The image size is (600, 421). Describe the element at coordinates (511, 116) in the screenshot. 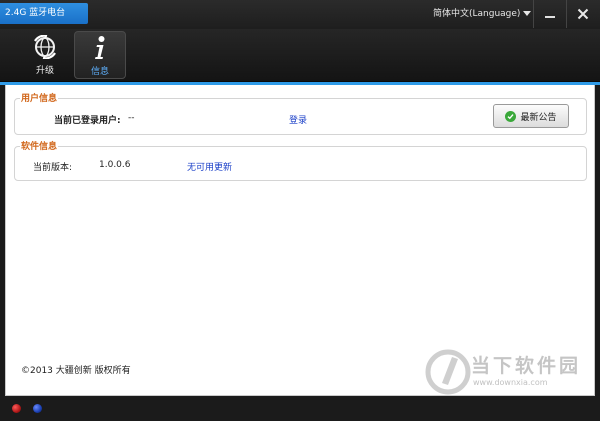

I see `check-circle-icon` at that location.